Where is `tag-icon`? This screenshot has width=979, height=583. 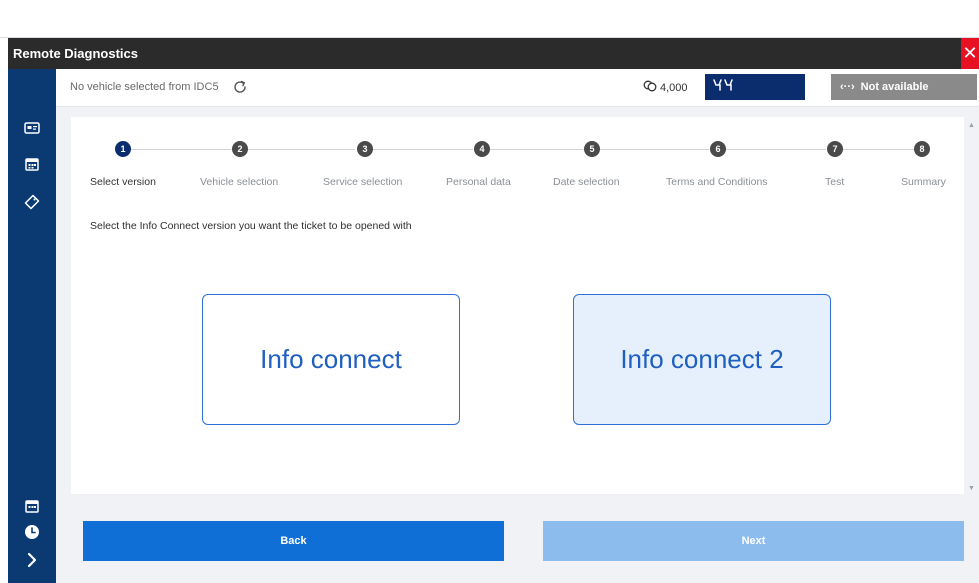 tag-icon is located at coordinates (32, 202).